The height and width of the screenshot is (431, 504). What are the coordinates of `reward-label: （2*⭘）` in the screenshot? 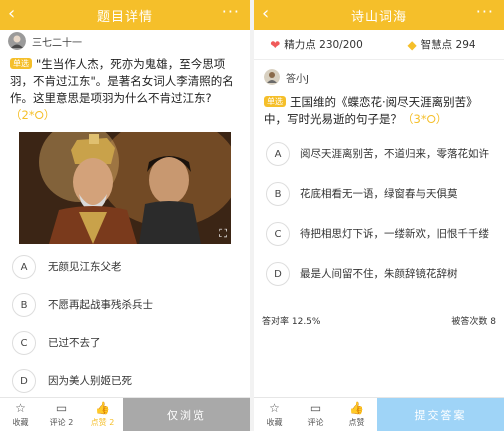 It's located at (33, 115).